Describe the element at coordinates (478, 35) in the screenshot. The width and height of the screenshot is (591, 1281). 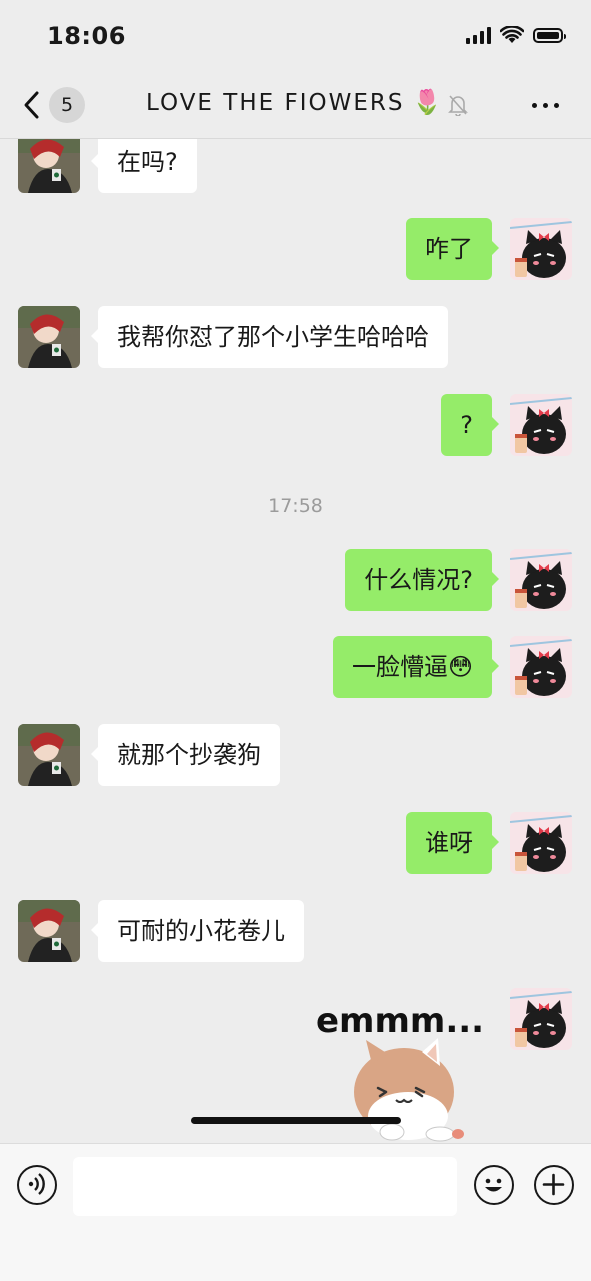
I see `cellular-signal-icon` at that location.